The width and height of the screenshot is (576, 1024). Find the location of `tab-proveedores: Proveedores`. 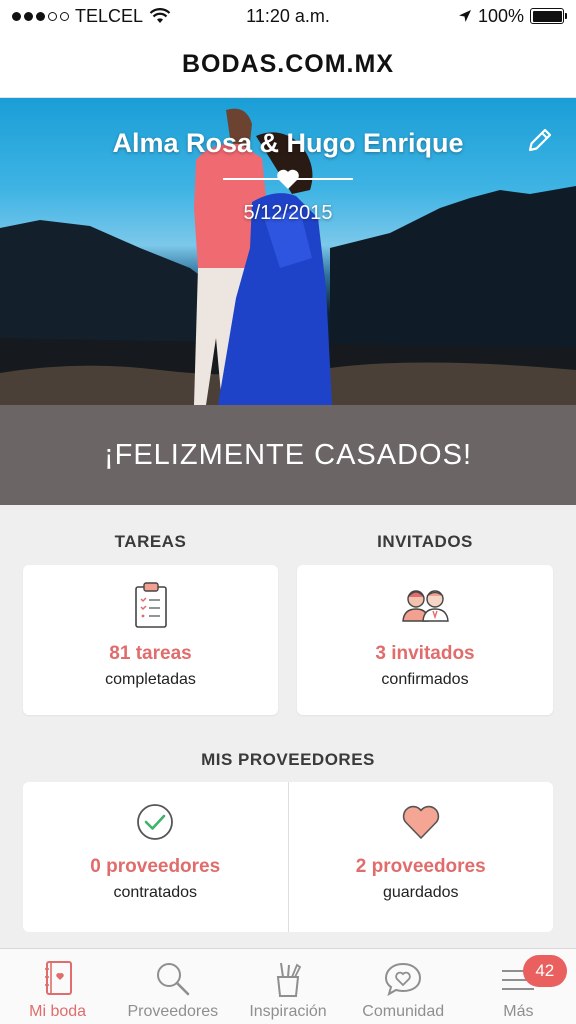

tab-proveedores: Proveedores is located at coordinates (172, 986).